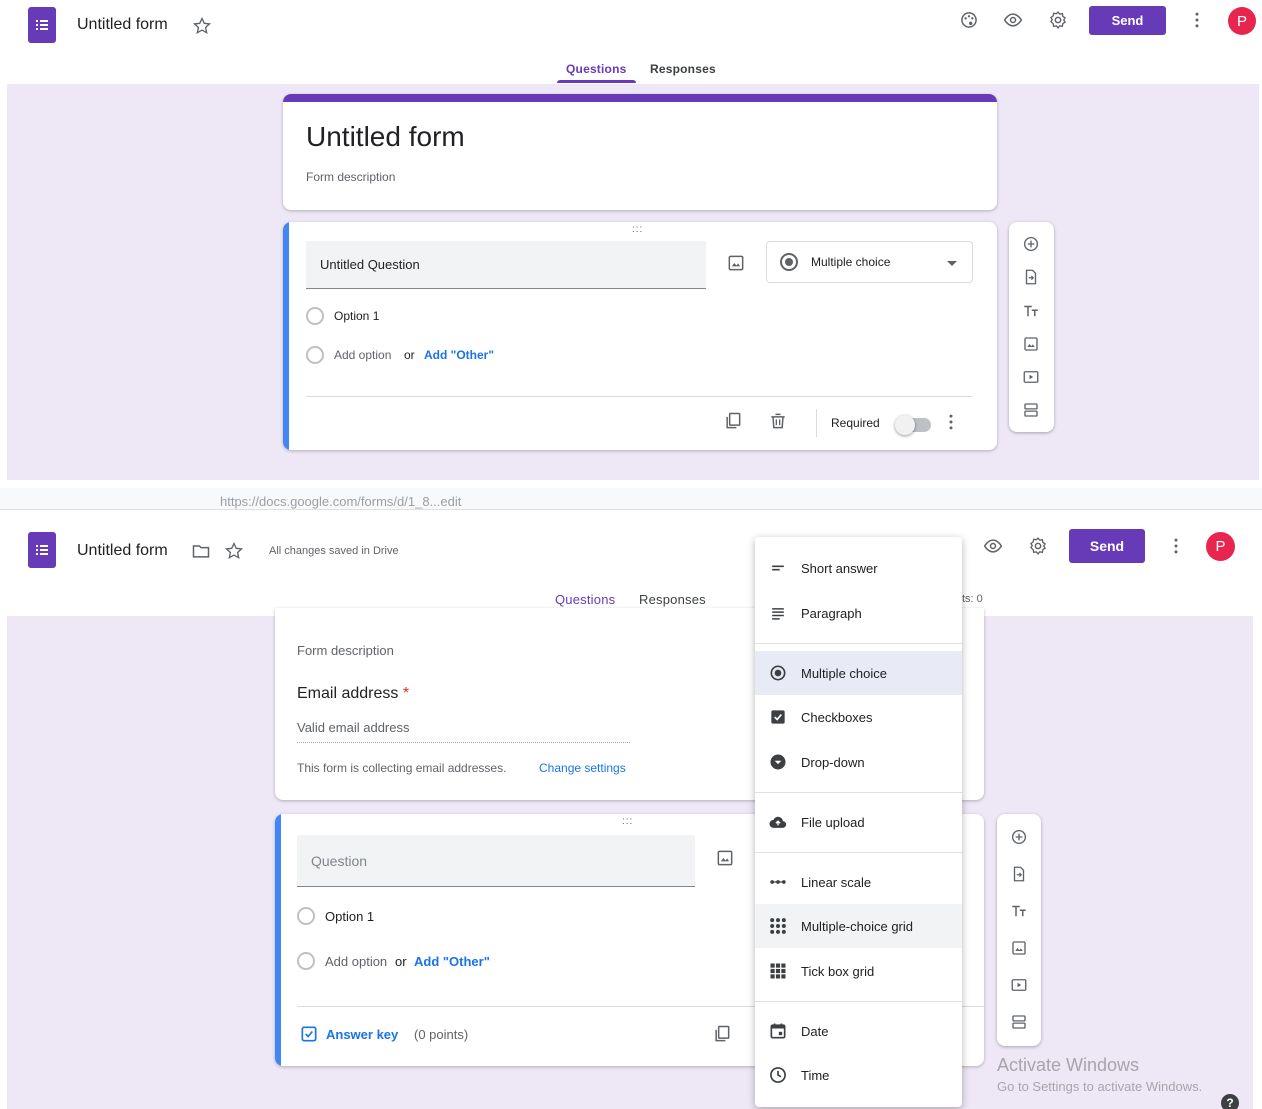 The height and width of the screenshot is (1109, 1262). I want to click on email-address-label: Email address *, so click(353, 693).